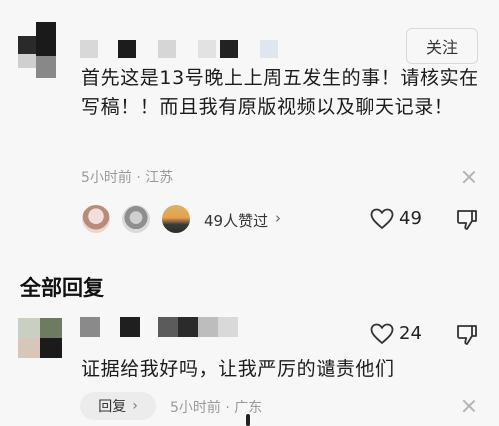 The image size is (499, 426). Describe the element at coordinates (442, 46) in the screenshot. I see `follow-button: 关注` at that location.